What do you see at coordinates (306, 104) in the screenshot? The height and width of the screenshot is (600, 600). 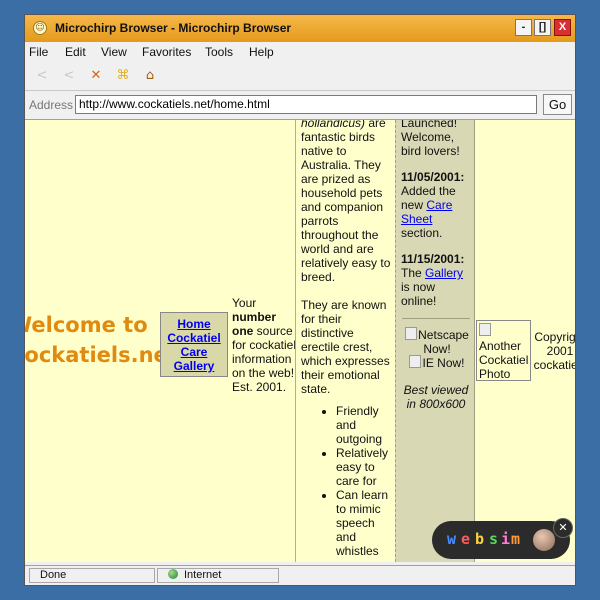 I see `address-input: http://www.cockatiels.net/home.html` at bounding box center [306, 104].